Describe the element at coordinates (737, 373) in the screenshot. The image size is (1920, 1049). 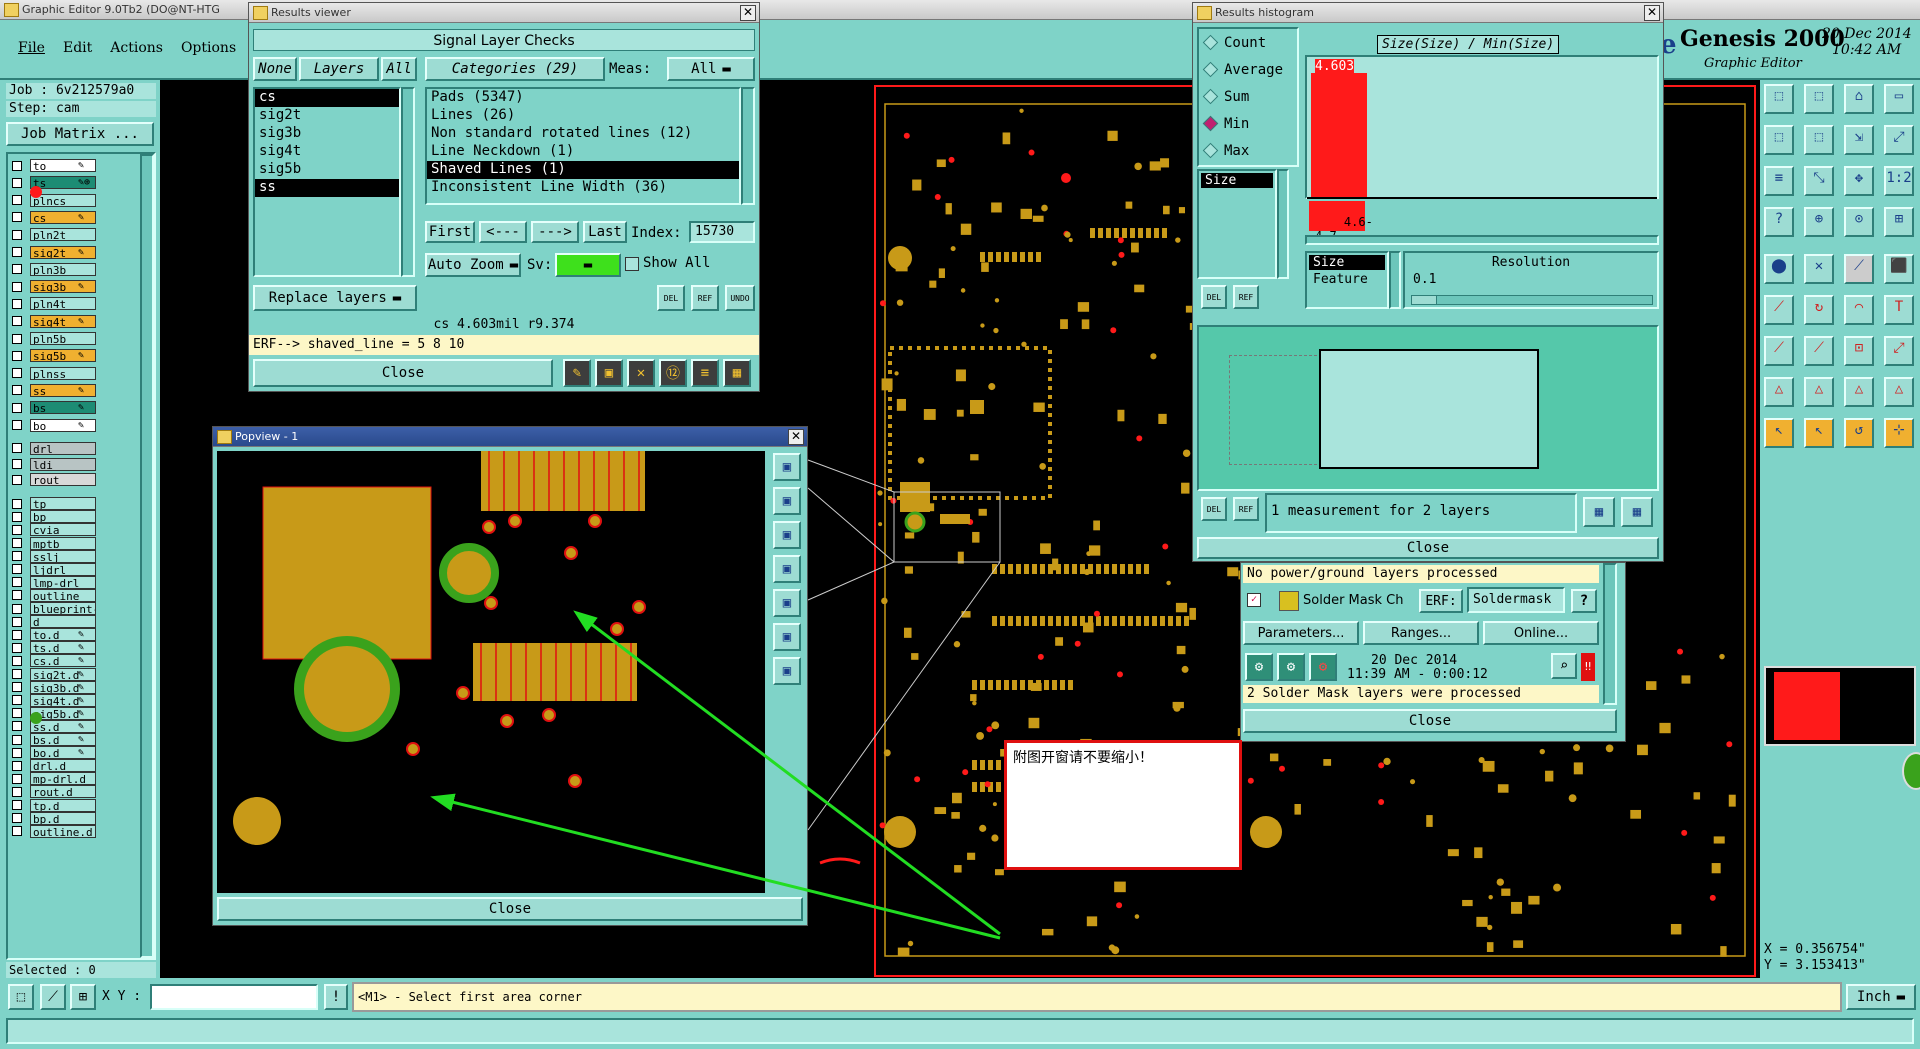
I see `viewer-tool-6: ▦` at that location.